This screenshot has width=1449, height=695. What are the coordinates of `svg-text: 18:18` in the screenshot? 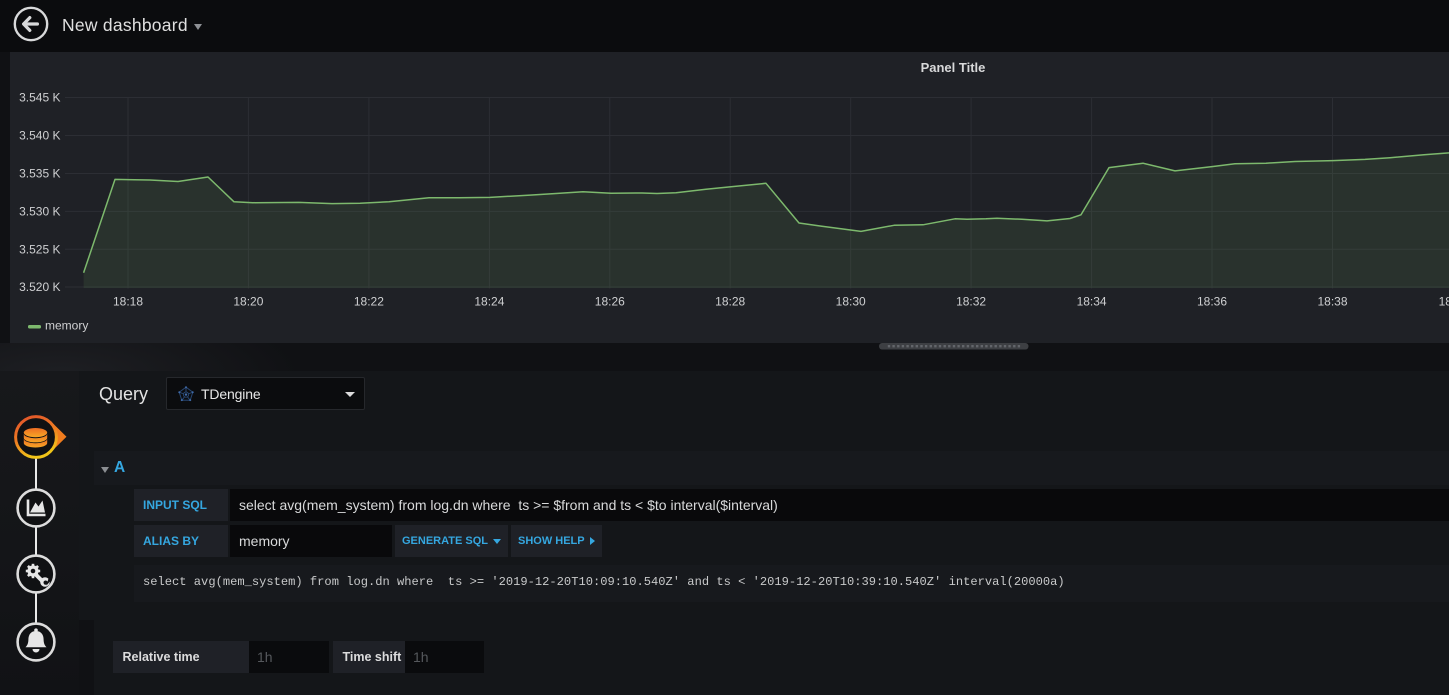 It's located at (128, 302).